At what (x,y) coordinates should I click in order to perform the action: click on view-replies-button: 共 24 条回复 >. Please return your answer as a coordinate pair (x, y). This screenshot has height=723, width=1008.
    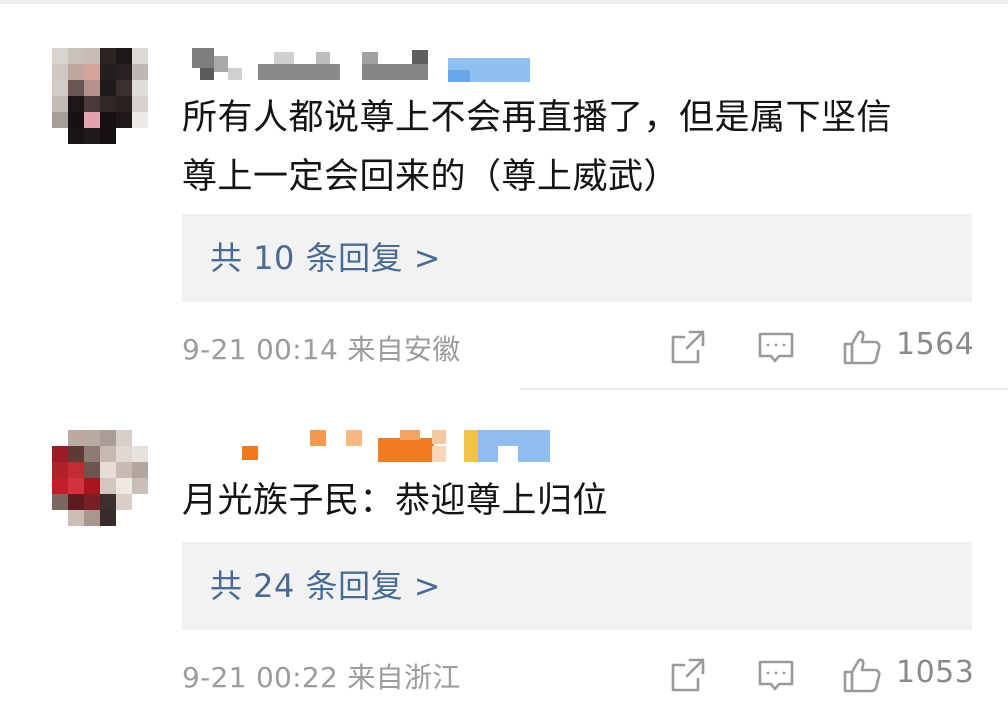
    Looking at the image, I should click on (577, 586).